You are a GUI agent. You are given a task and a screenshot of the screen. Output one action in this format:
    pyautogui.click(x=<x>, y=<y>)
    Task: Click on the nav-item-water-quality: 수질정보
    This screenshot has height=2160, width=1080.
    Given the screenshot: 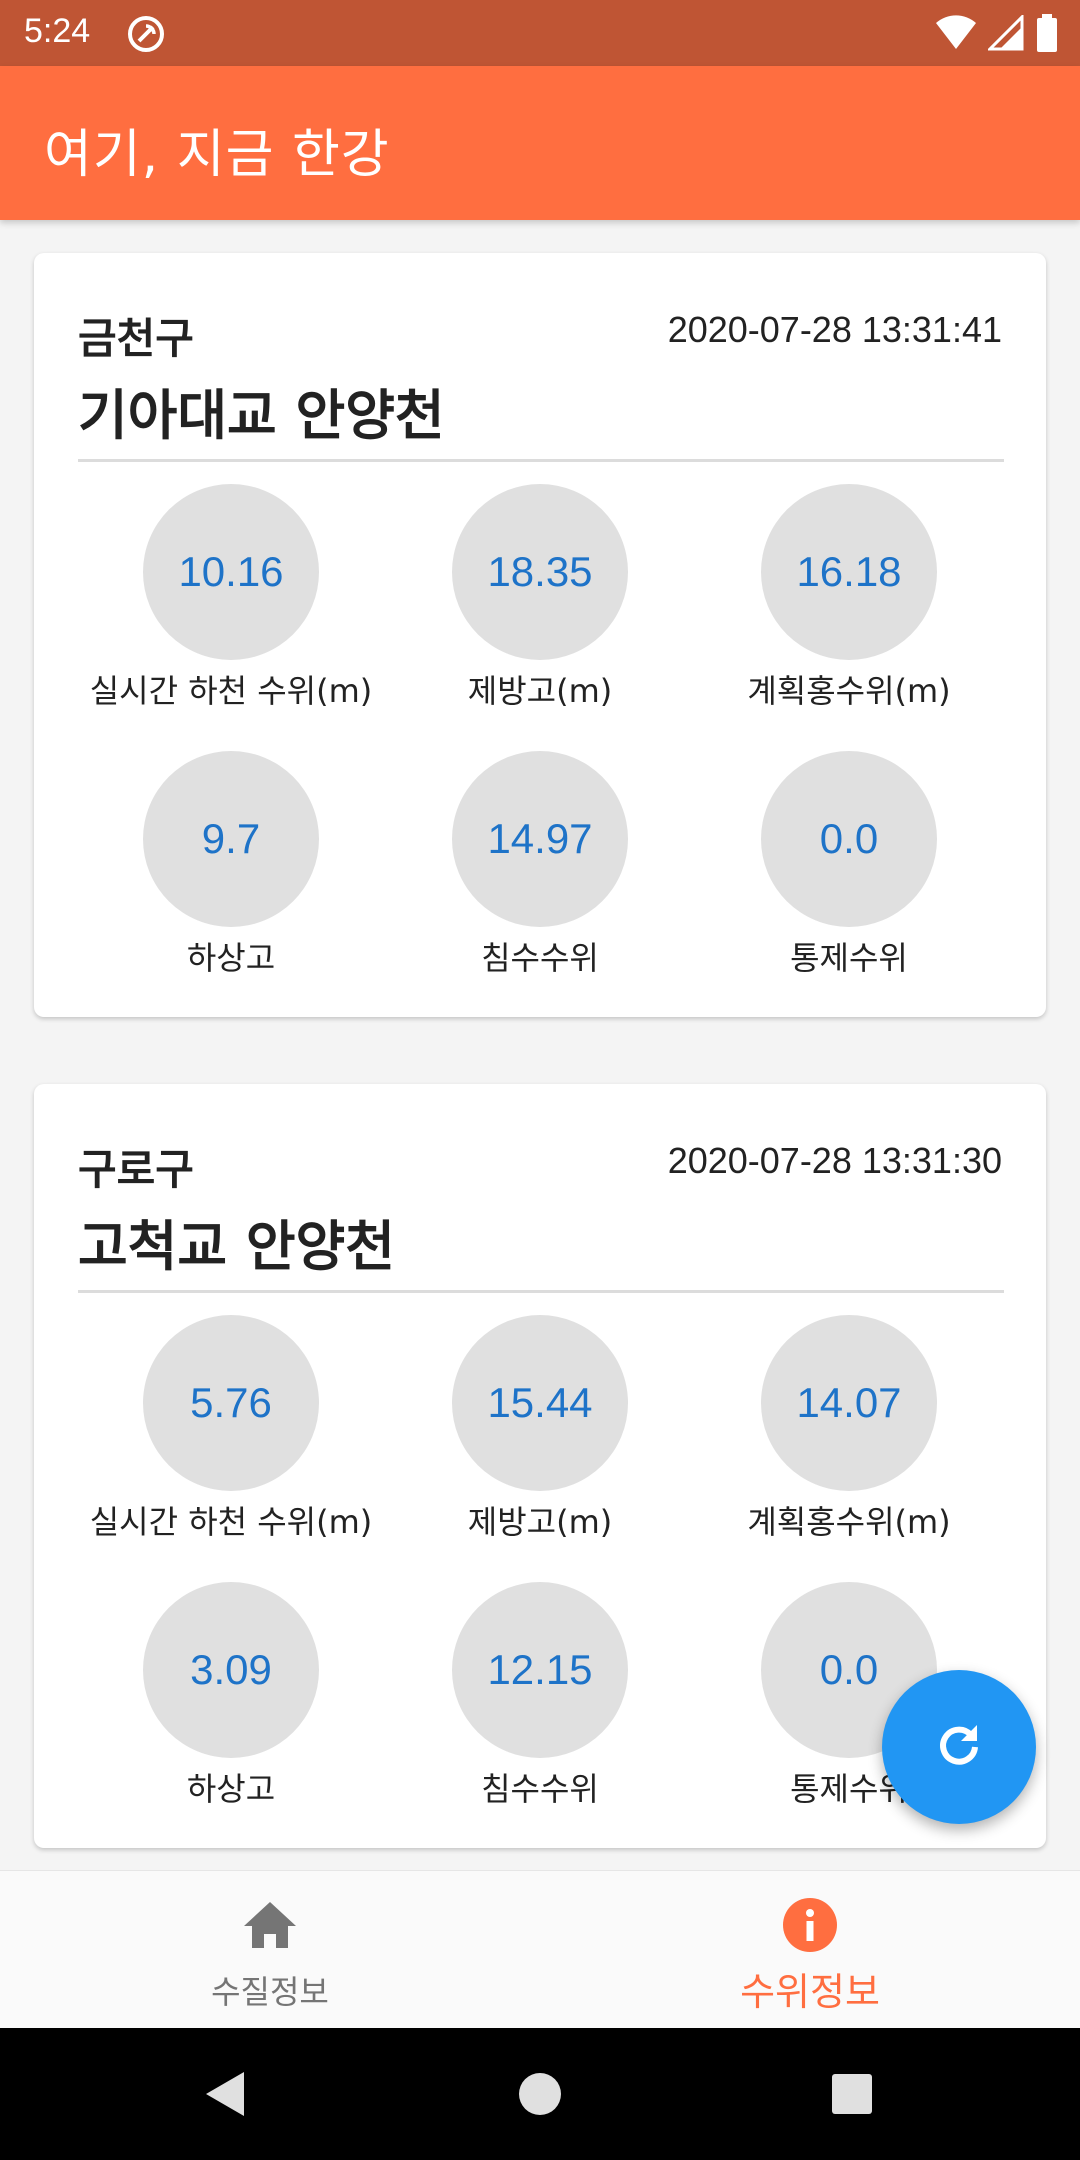 What is the action you would take?
    pyautogui.click(x=270, y=1950)
    